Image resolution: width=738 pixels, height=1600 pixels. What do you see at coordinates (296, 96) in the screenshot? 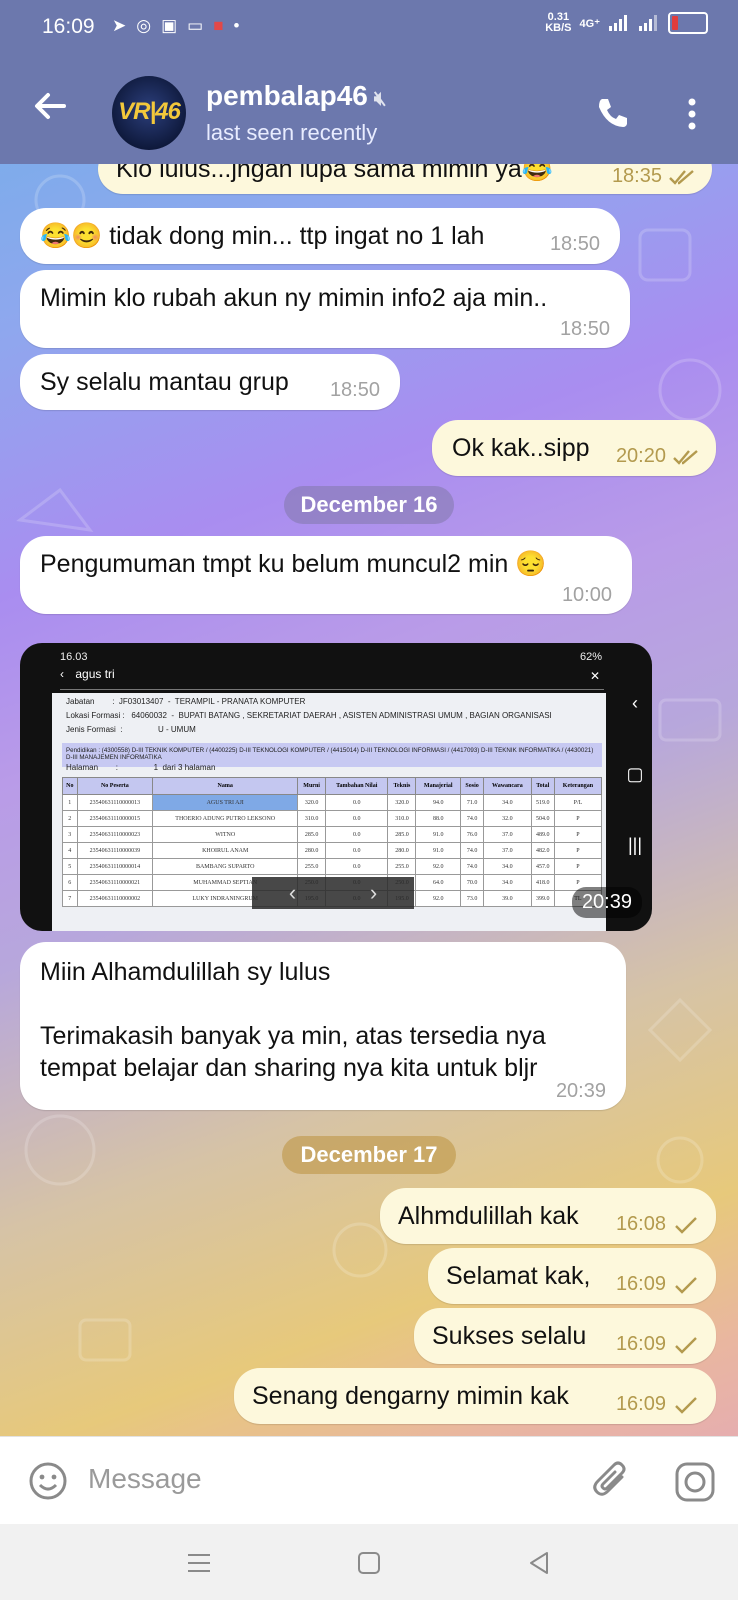
I see `contact-name: pembalap46 🔇︎` at bounding box center [296, 96].